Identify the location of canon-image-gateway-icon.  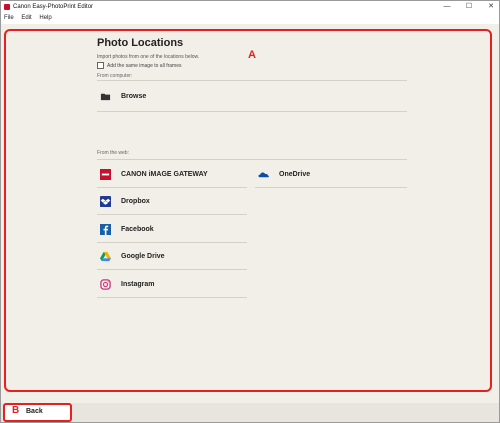
(105, 174).